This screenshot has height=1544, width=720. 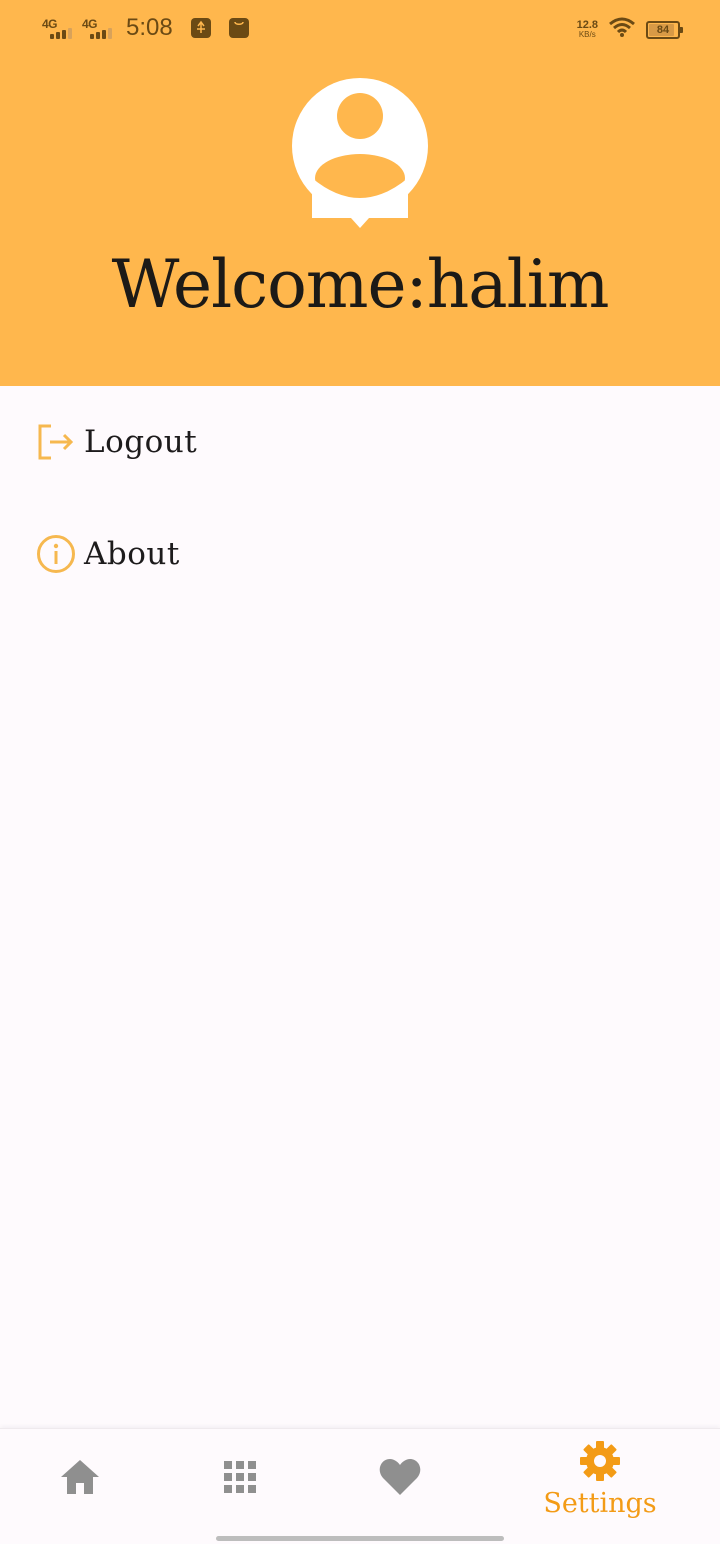 I want to click on nav-apps, so click(x=240, y=1479).